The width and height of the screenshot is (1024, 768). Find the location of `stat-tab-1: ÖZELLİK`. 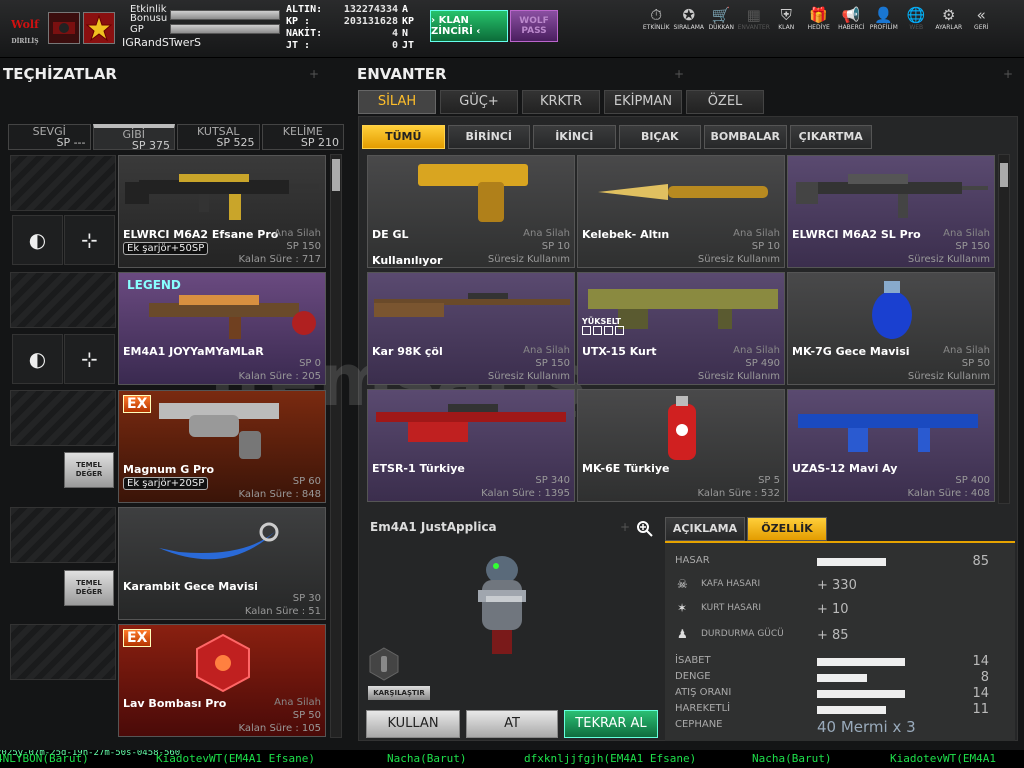

stat-tab-1: ÖZELLİK is located at coordinates (787, 529).